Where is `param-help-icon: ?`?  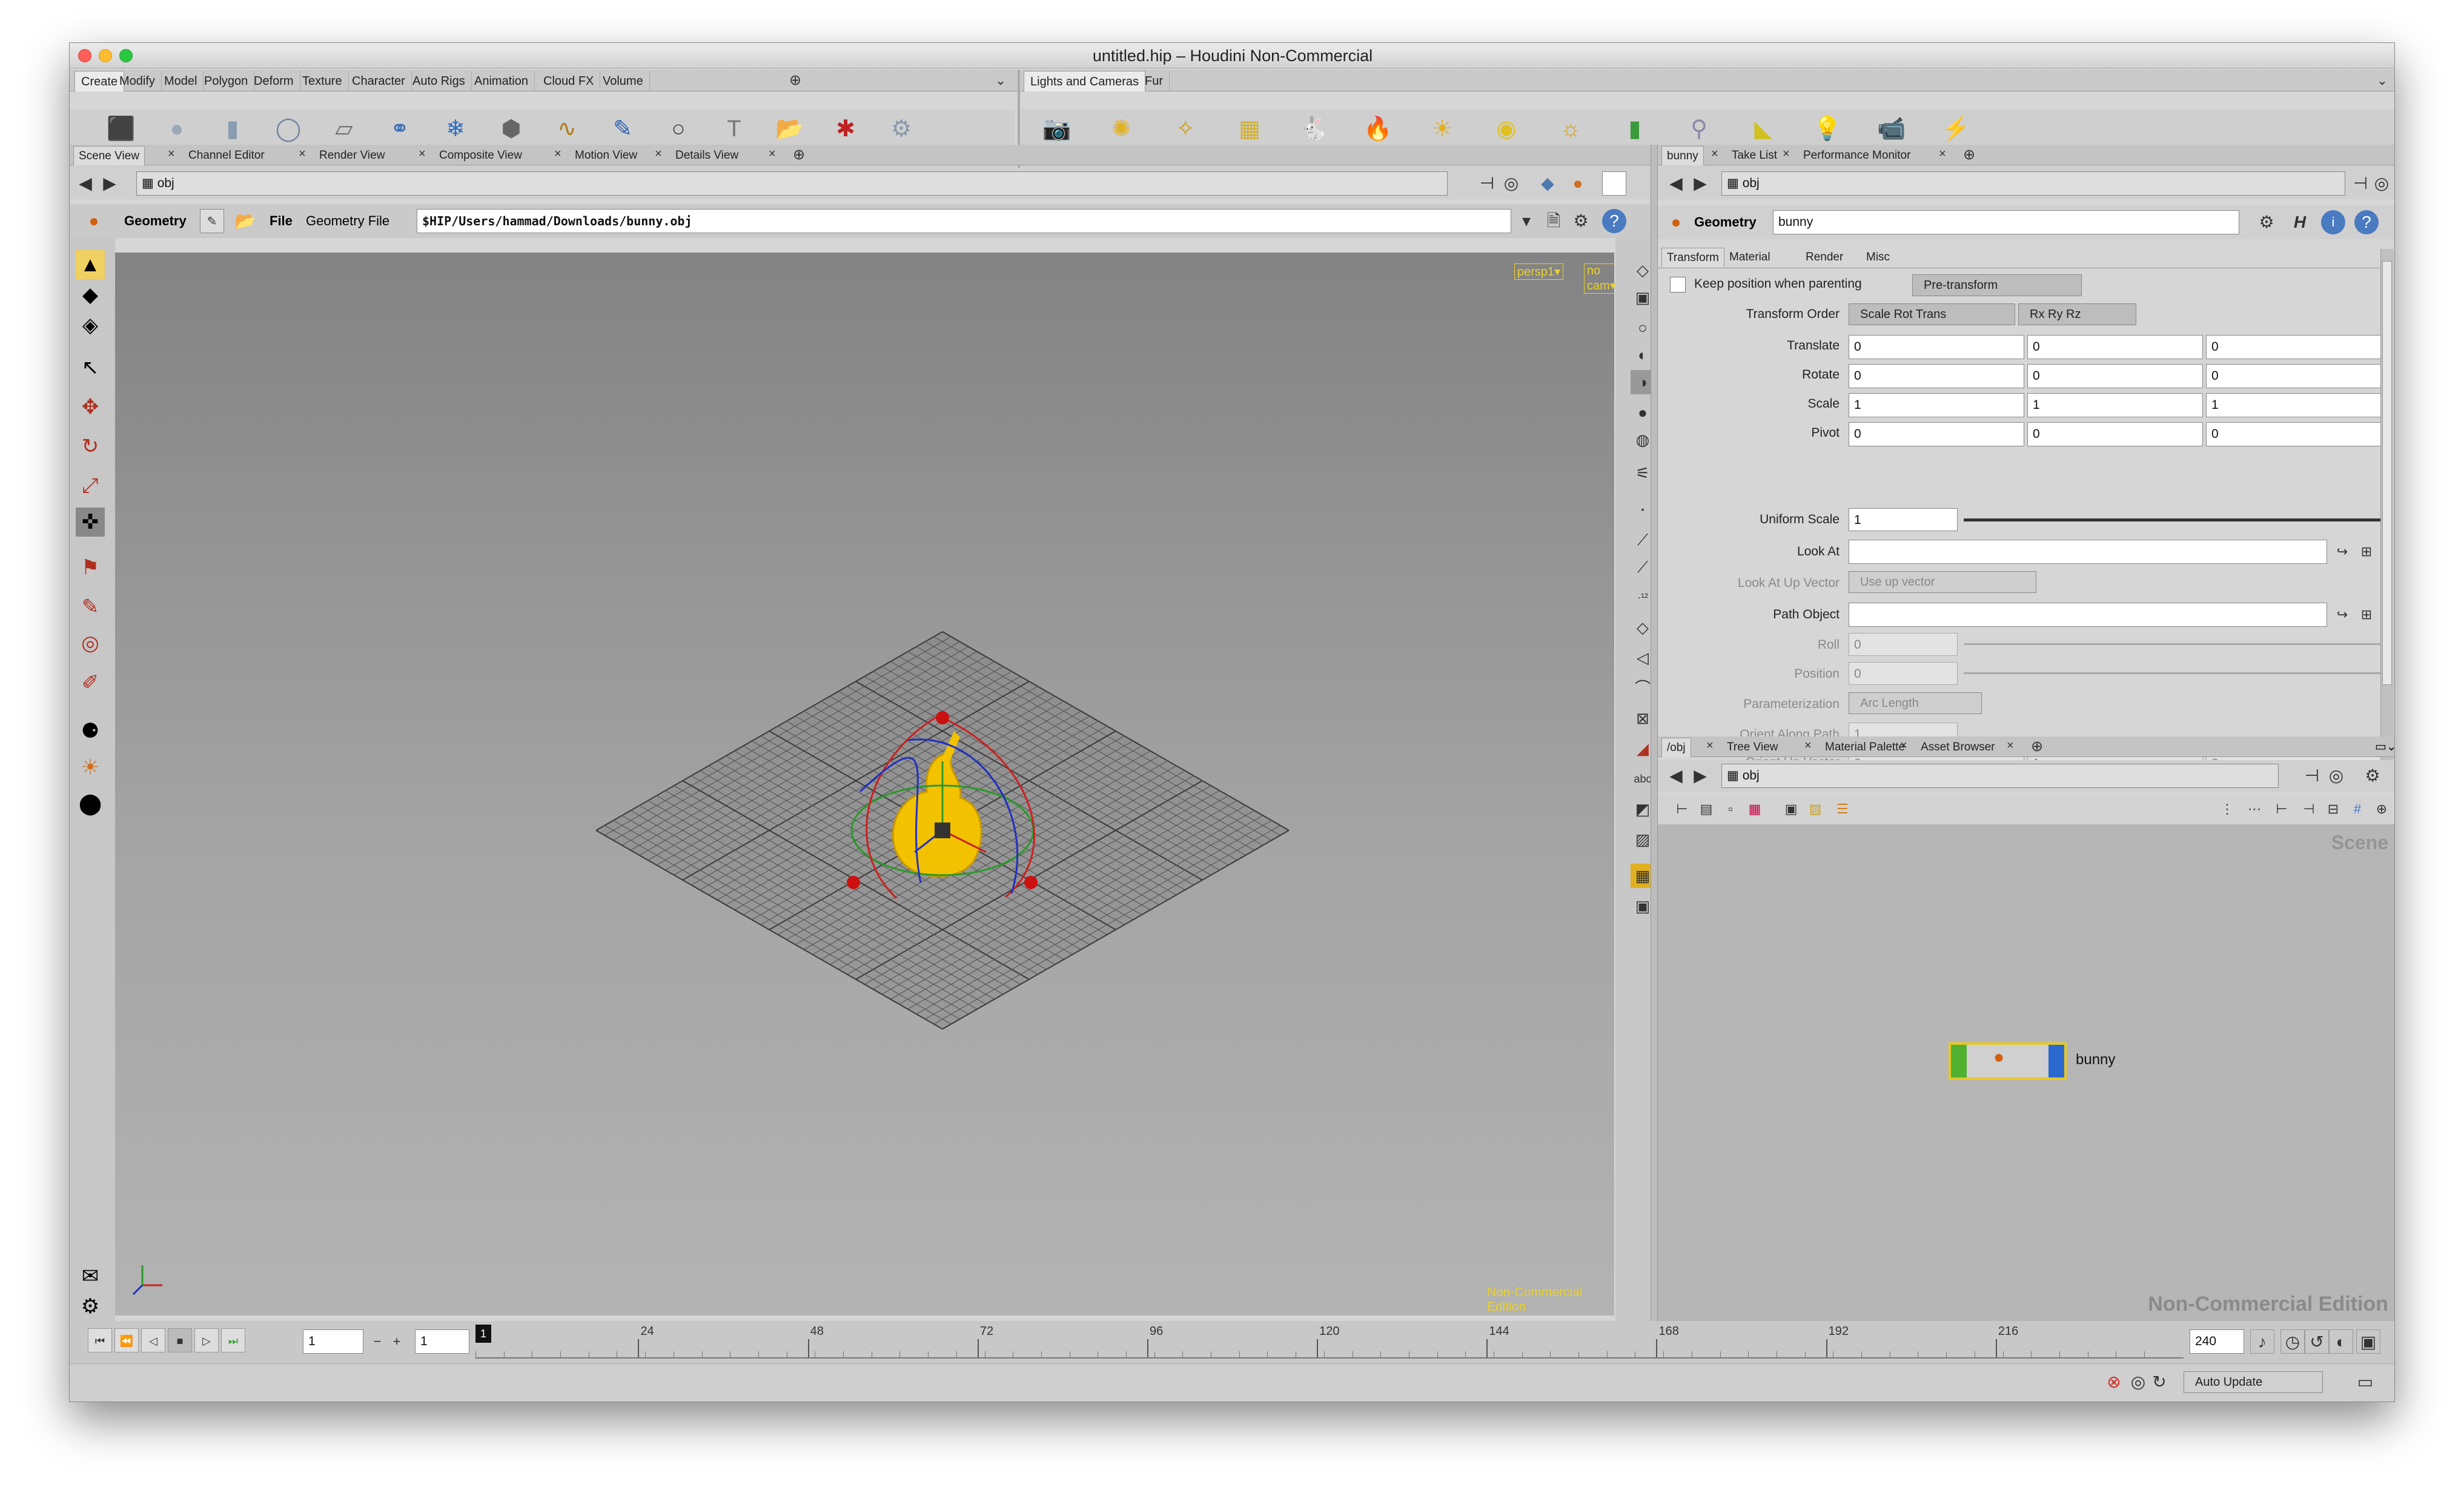 param-help-icon: ? is located at coordinates (2366, 222).